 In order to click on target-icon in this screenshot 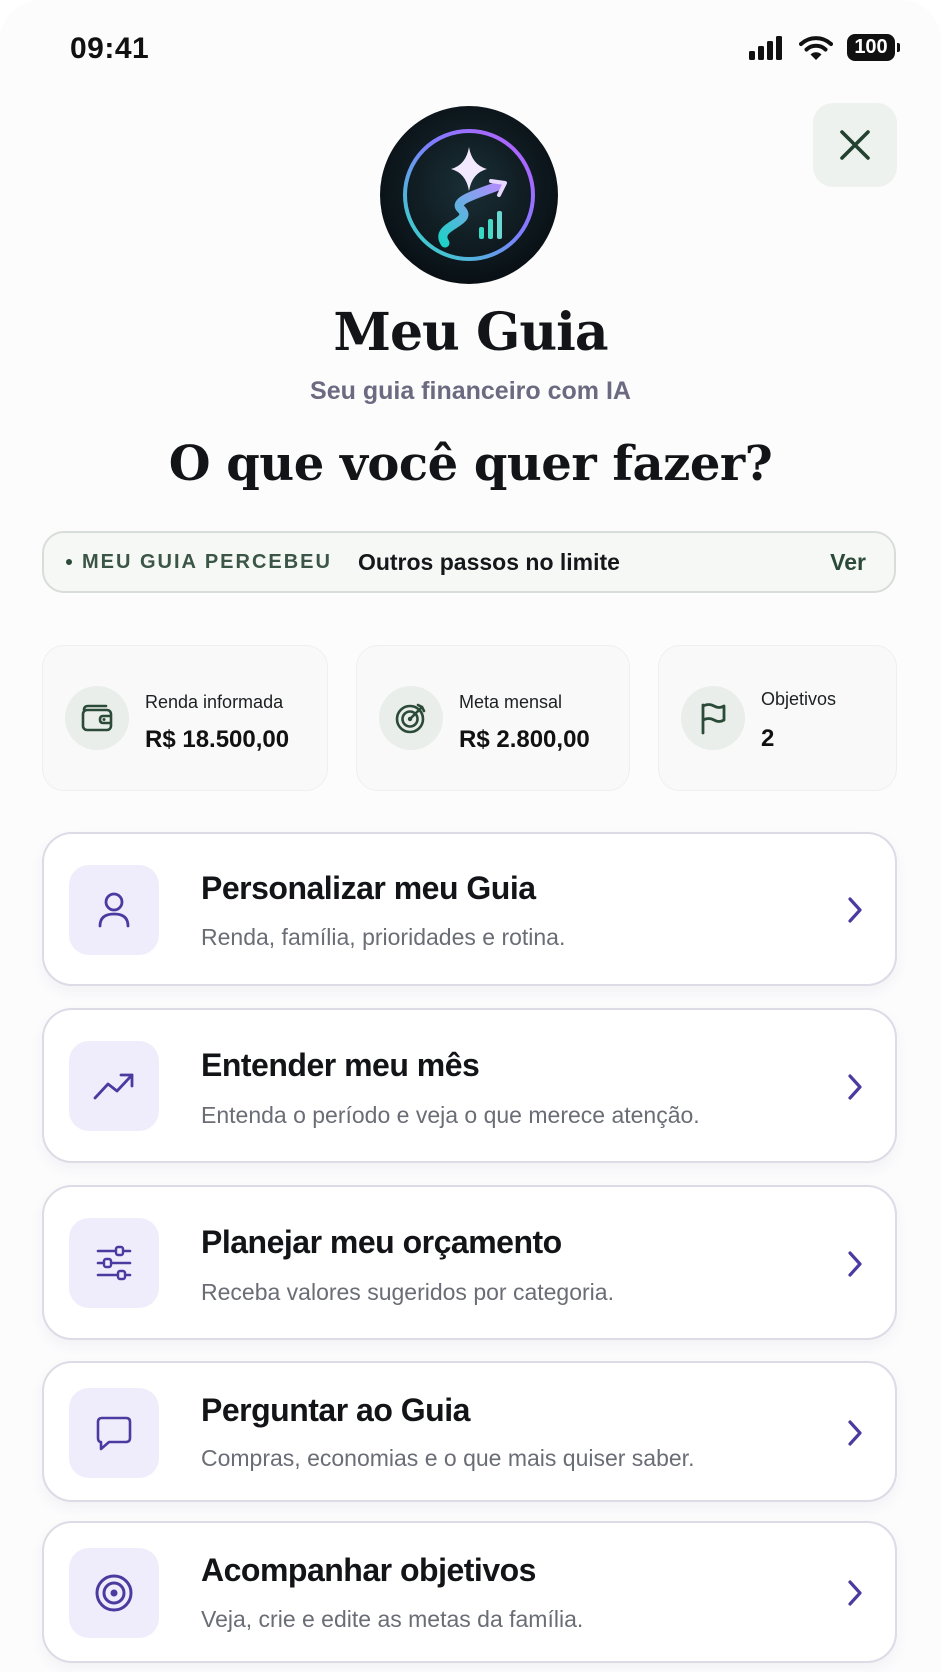, I will do `click(411, 718)`.